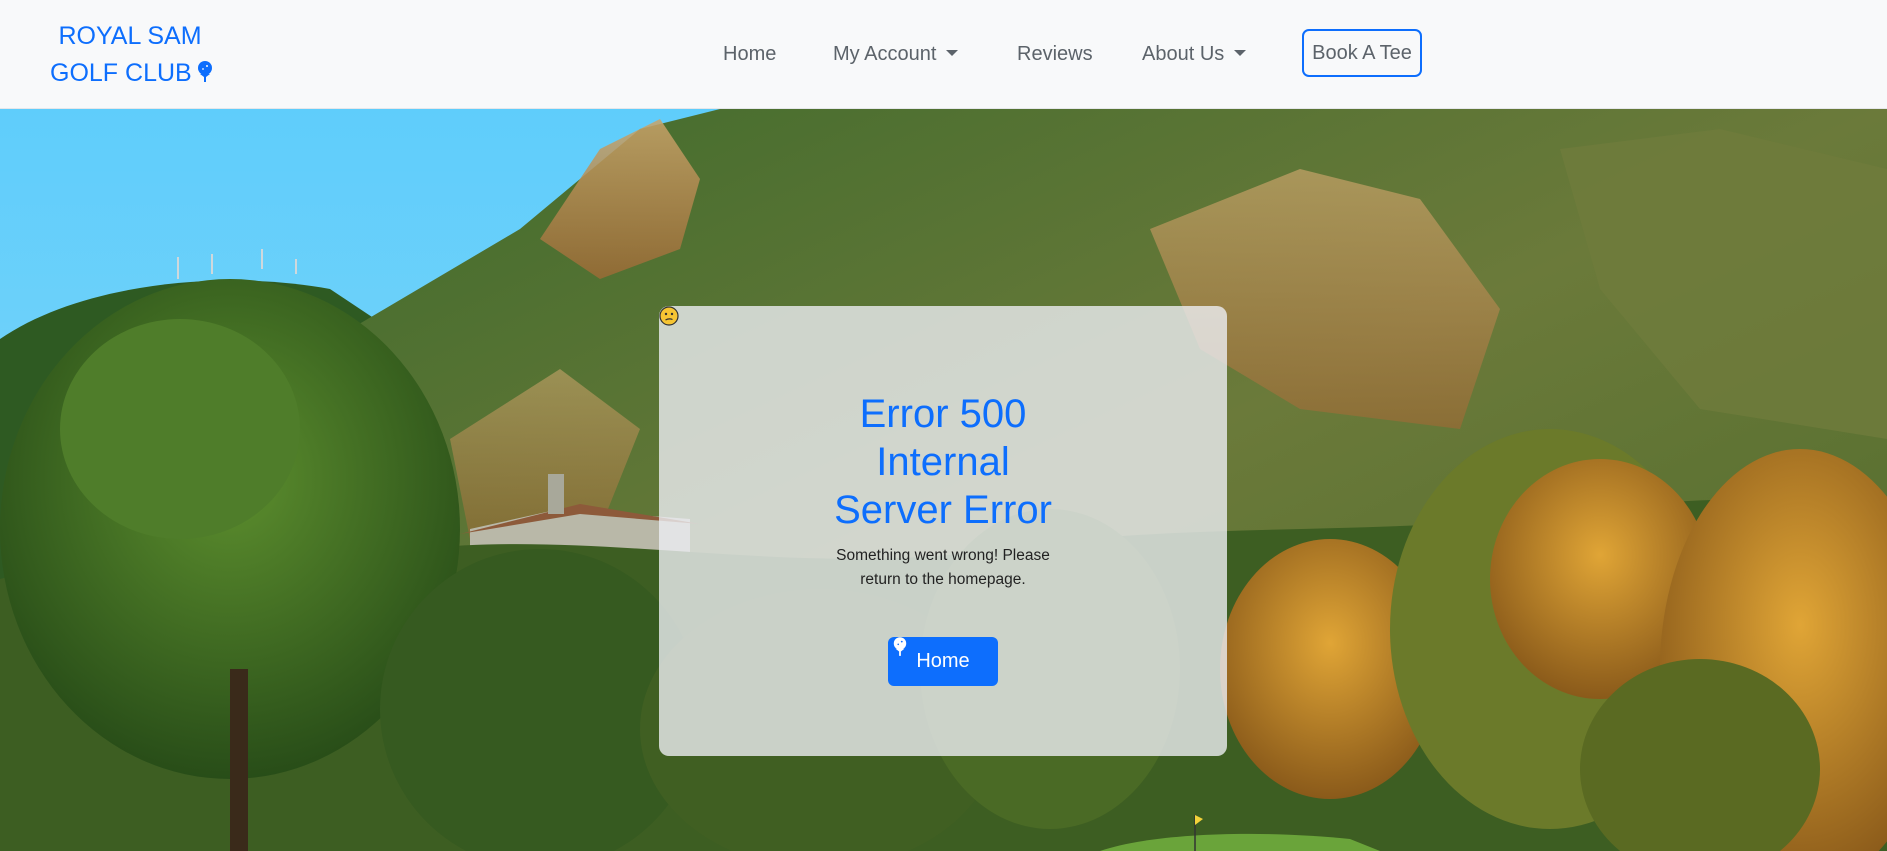 This screenshot has height=851, width=1887. I want to click on nav-my-account: My Account, so click(896, 54).